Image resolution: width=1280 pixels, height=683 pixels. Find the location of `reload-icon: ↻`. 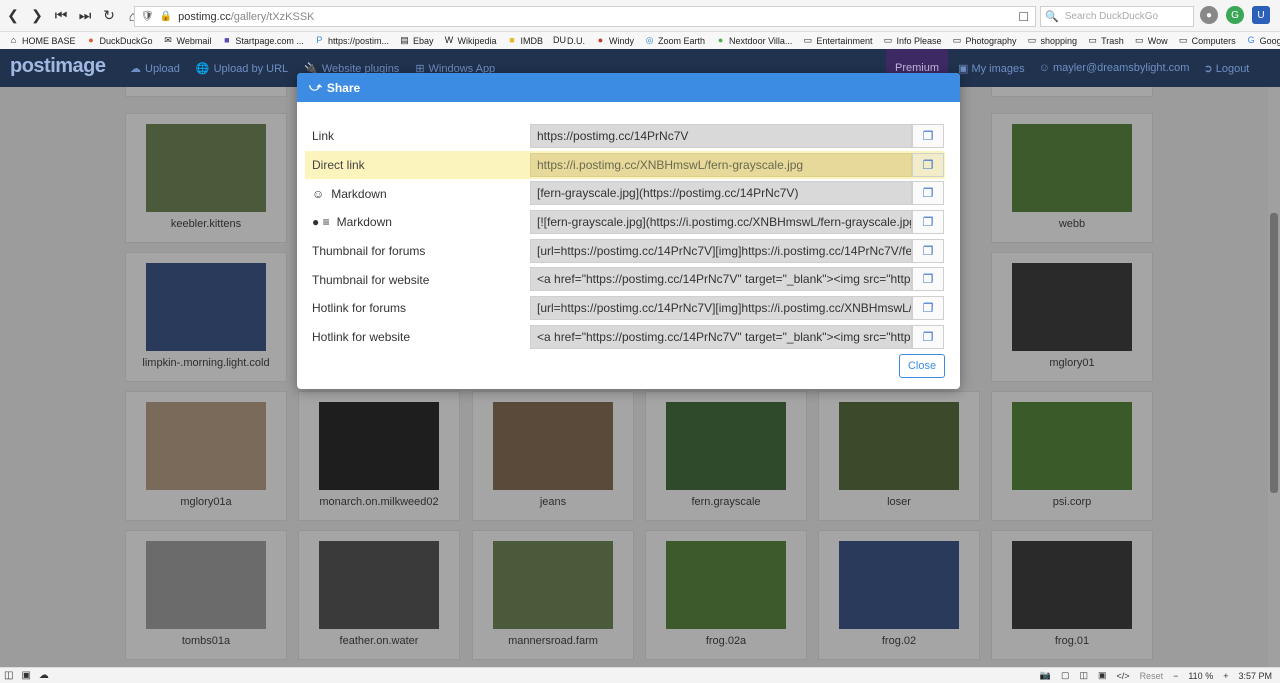

reload-icon: ↻ is located at coordinates (109, 16).